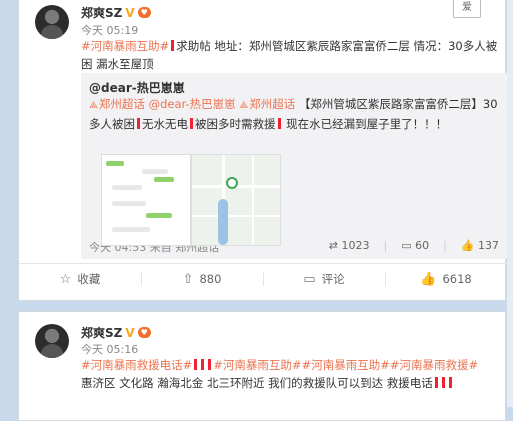 The image size is (513, 421). What do you see at coordinates (109, 30) in the screenshot?
I see `post-time: 今天 05:19` at bounding box center [109, 30].